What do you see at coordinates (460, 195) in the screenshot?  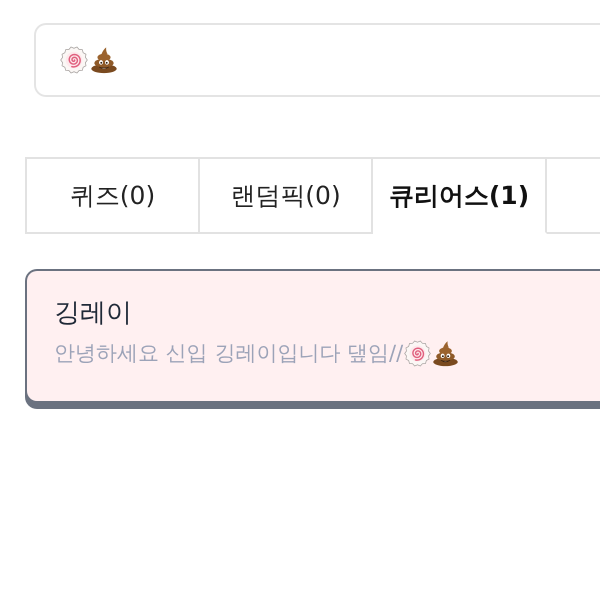 I see `tab: 큐리어스(1)` at bounding box center [460, 195].